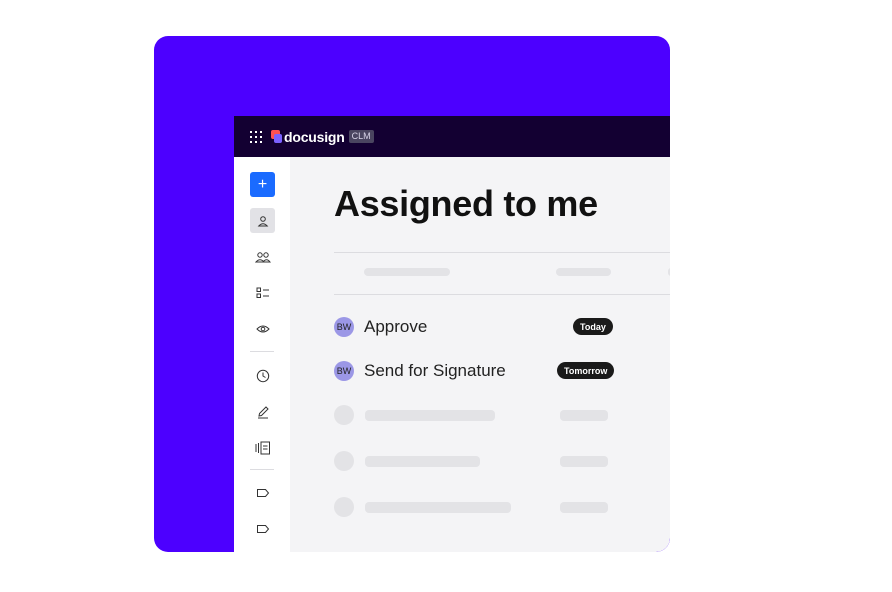 This screenshot has width=892, height=592. I want to click on table-top-divider, so click(502, 252).